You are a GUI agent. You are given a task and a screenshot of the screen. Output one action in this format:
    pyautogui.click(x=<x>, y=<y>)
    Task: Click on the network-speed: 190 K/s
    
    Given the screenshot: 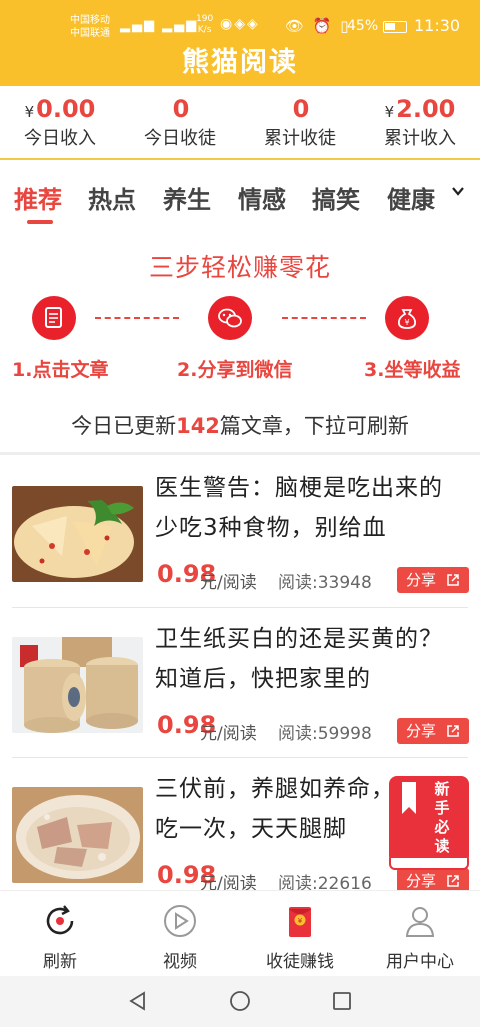 What is the action you would take?
    pyautogui.click(x=205, y=24)
    